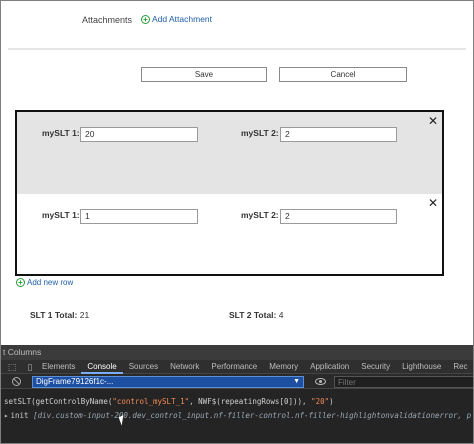  I want to click on add-attachment-link: + Add Attachment, so click(176, 19).